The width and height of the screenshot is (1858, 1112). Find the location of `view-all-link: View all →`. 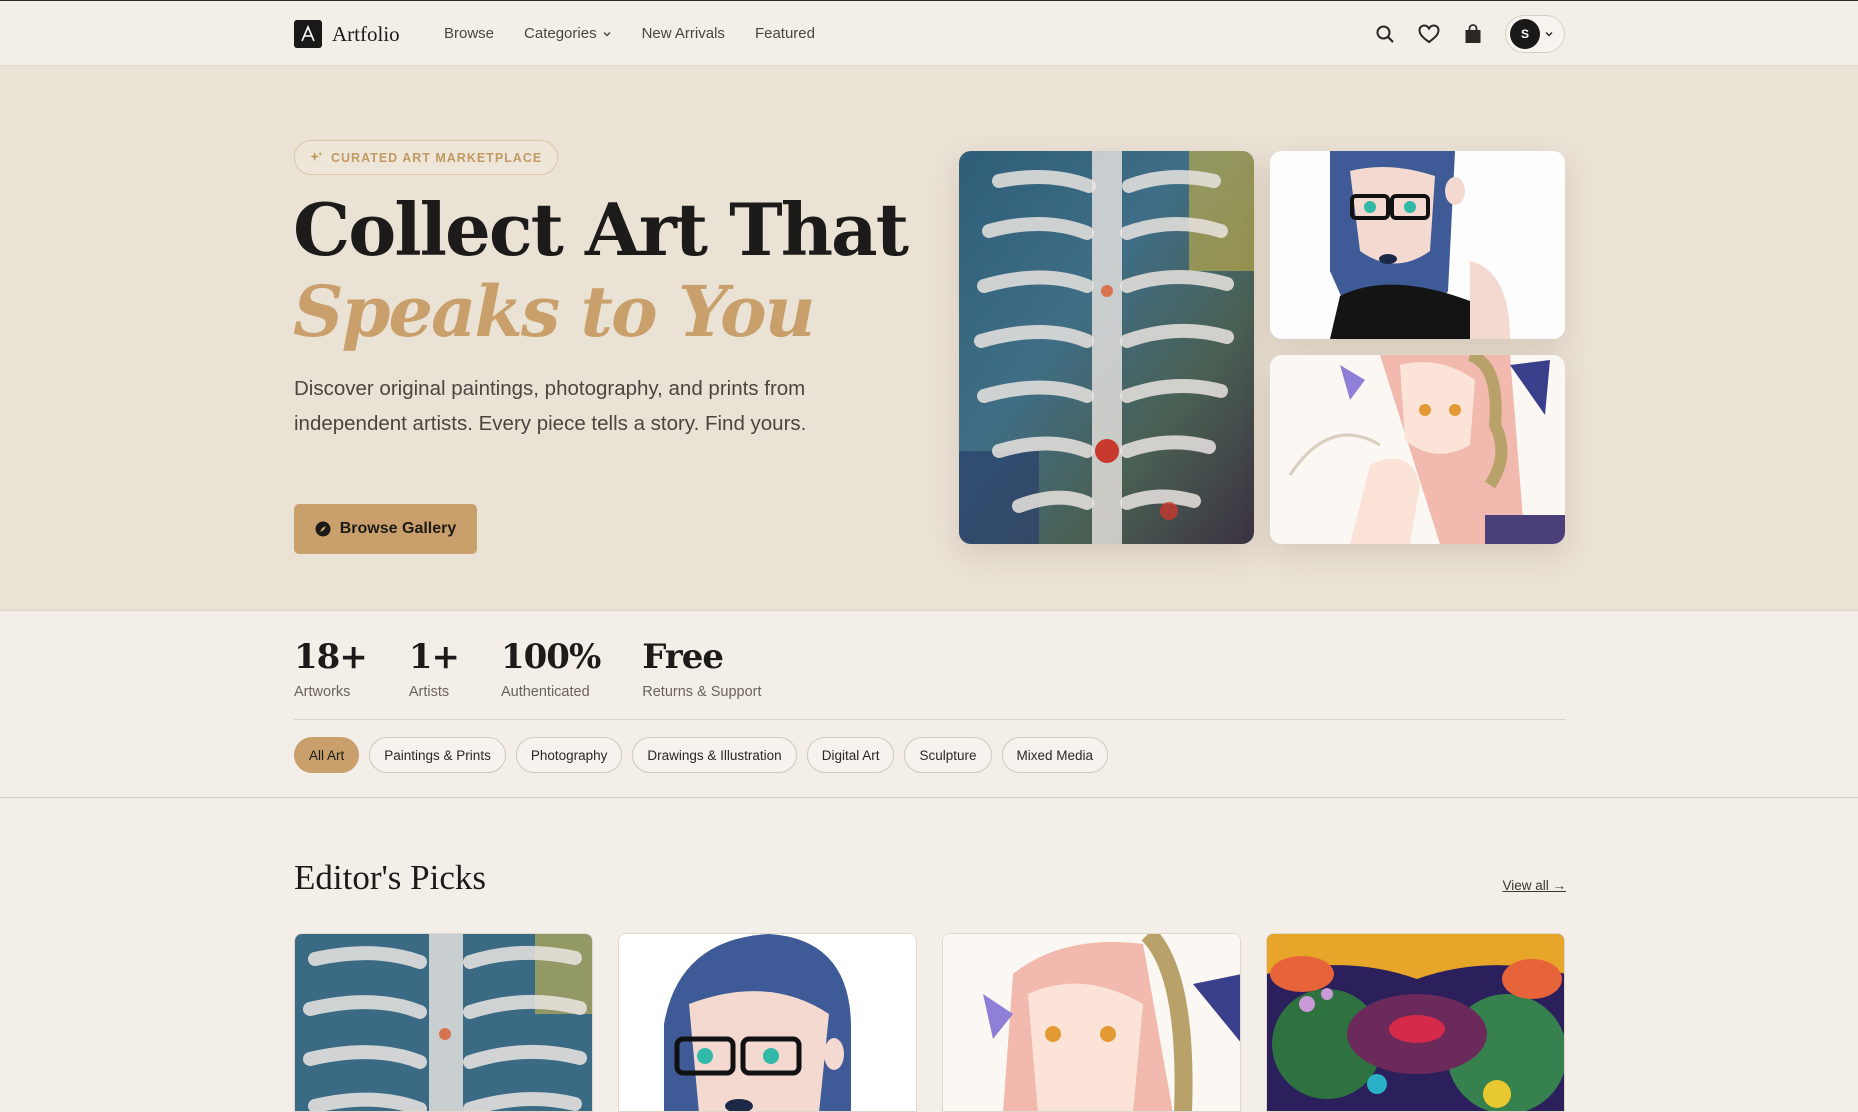

view-all-link: View all → is located at coordinates (1534, 885).